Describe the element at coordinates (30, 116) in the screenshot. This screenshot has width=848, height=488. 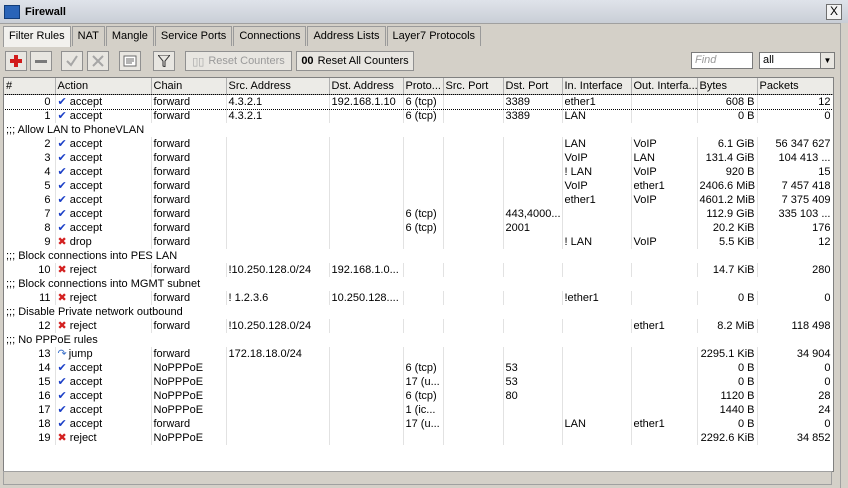
I see `cell-number: 1` at that location.